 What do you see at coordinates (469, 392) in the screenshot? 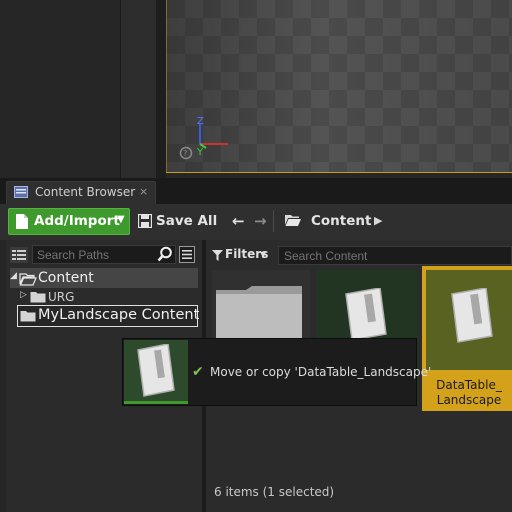
I see `asset-label: DataTable_ Landscape` at bounding box center [469, 392].